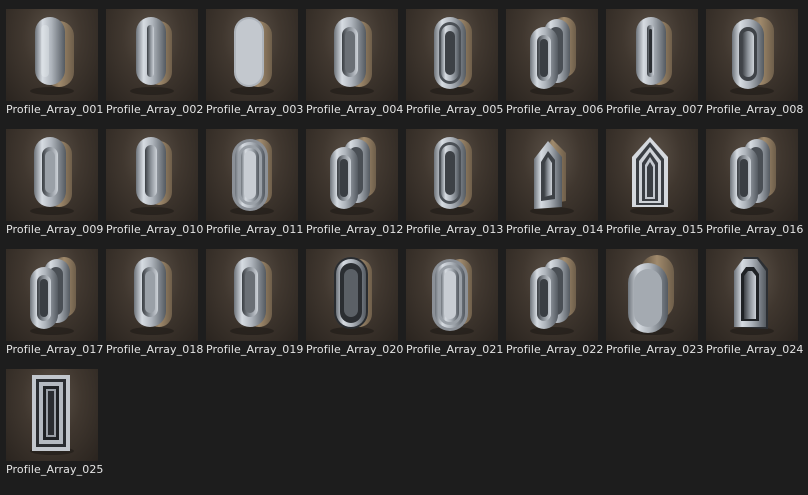 The image size is (808, 495). I want to click on asset-tile-17: Profile_Array_017, so click(54, 309).